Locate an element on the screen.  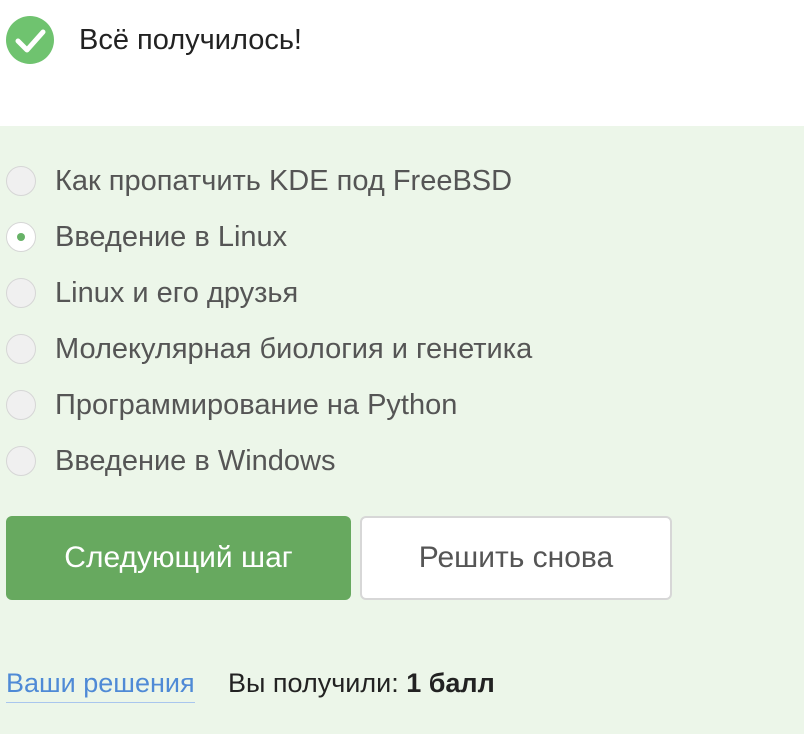
option-label: Молекулярная биология и генетика is located at coordinates (294, 349).